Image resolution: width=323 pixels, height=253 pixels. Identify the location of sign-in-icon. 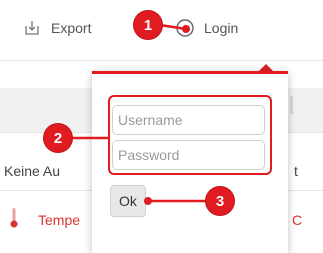
(185, 28).